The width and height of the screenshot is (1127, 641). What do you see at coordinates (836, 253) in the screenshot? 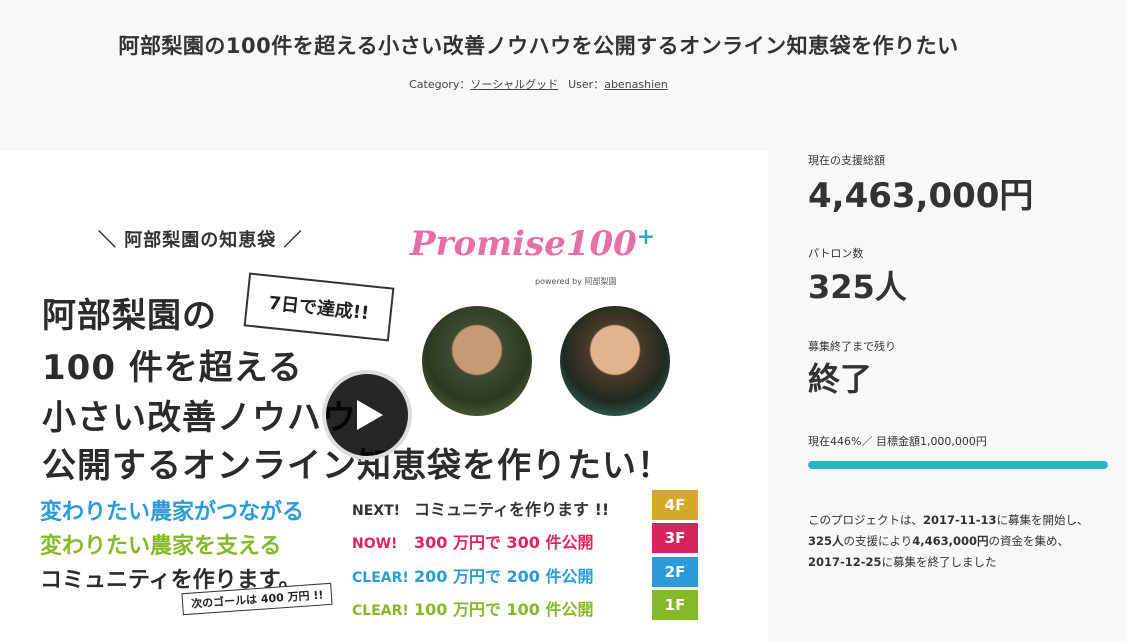
I see `patrons-label: パトロン数` at bounding box center [836, 253].